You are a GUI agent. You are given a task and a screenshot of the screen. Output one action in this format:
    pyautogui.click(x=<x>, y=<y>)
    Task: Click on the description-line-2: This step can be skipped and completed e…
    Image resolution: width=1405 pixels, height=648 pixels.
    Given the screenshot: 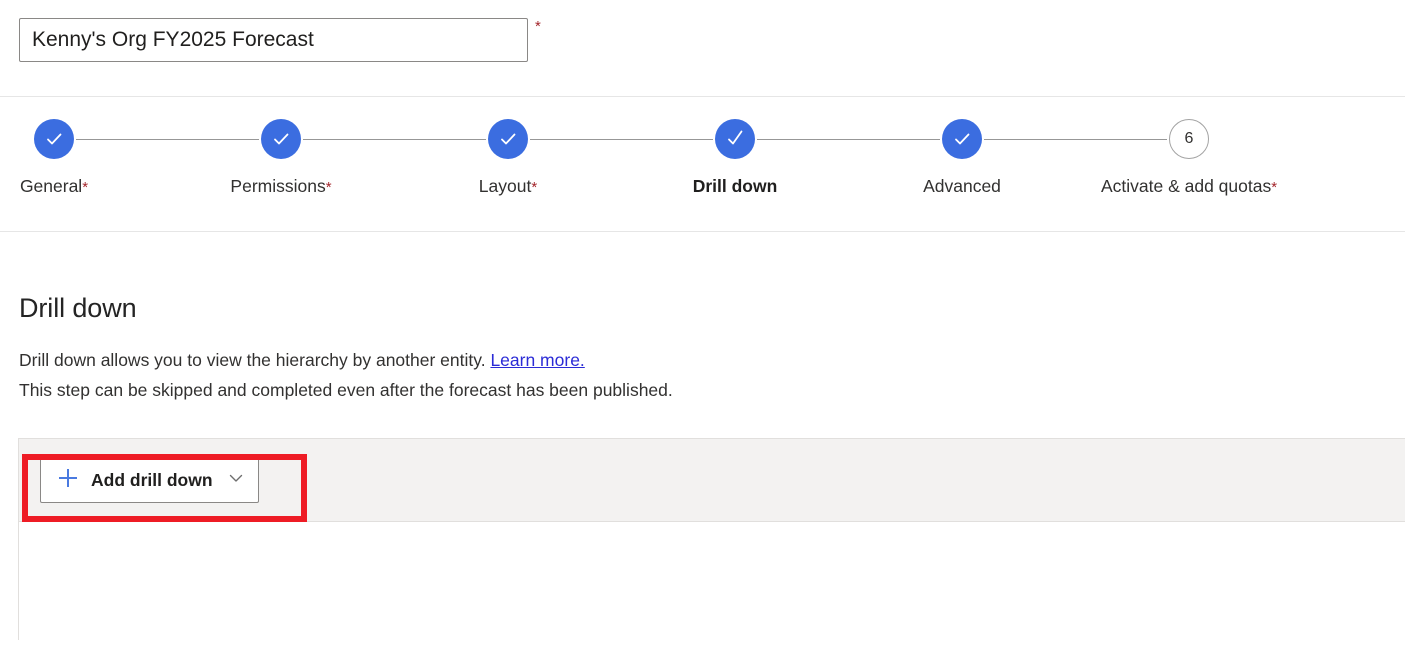 What is the action you would take?
    pyautogui.click(x=346, y=390)
    